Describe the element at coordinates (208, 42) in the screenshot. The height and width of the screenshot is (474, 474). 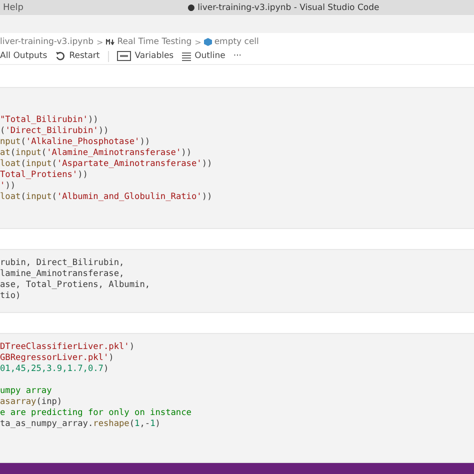
I see `cube-icon` at that location.